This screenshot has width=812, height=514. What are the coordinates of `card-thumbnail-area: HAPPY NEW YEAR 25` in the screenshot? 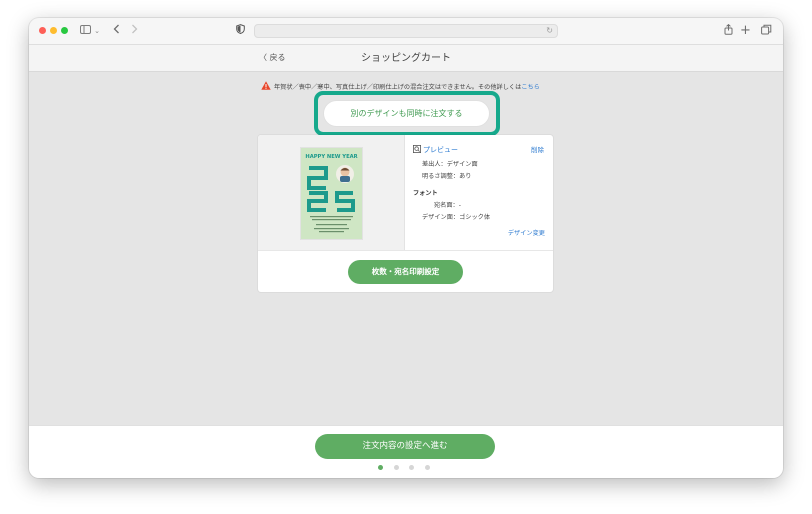 It's located at (331, 192).